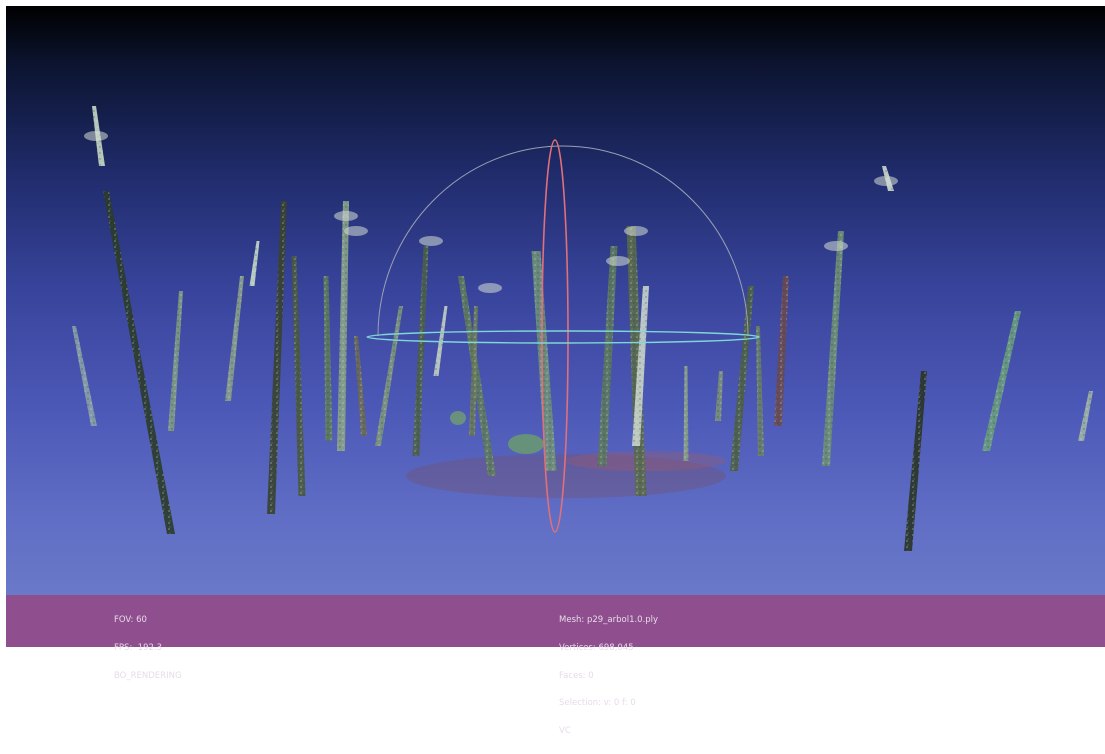  I want to click on fov-label: FOV: 60, so click(130, 620).